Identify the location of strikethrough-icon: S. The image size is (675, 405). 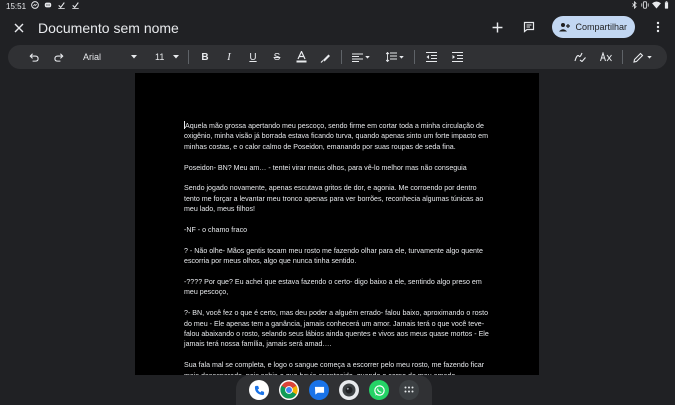
(277, 57).